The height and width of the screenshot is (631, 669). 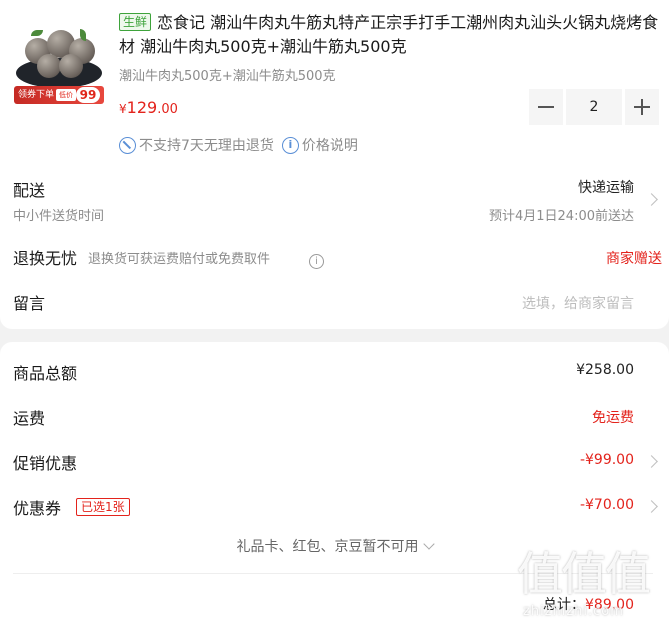 I want to click on price-decimal: .00, so click(x=167, y=109).